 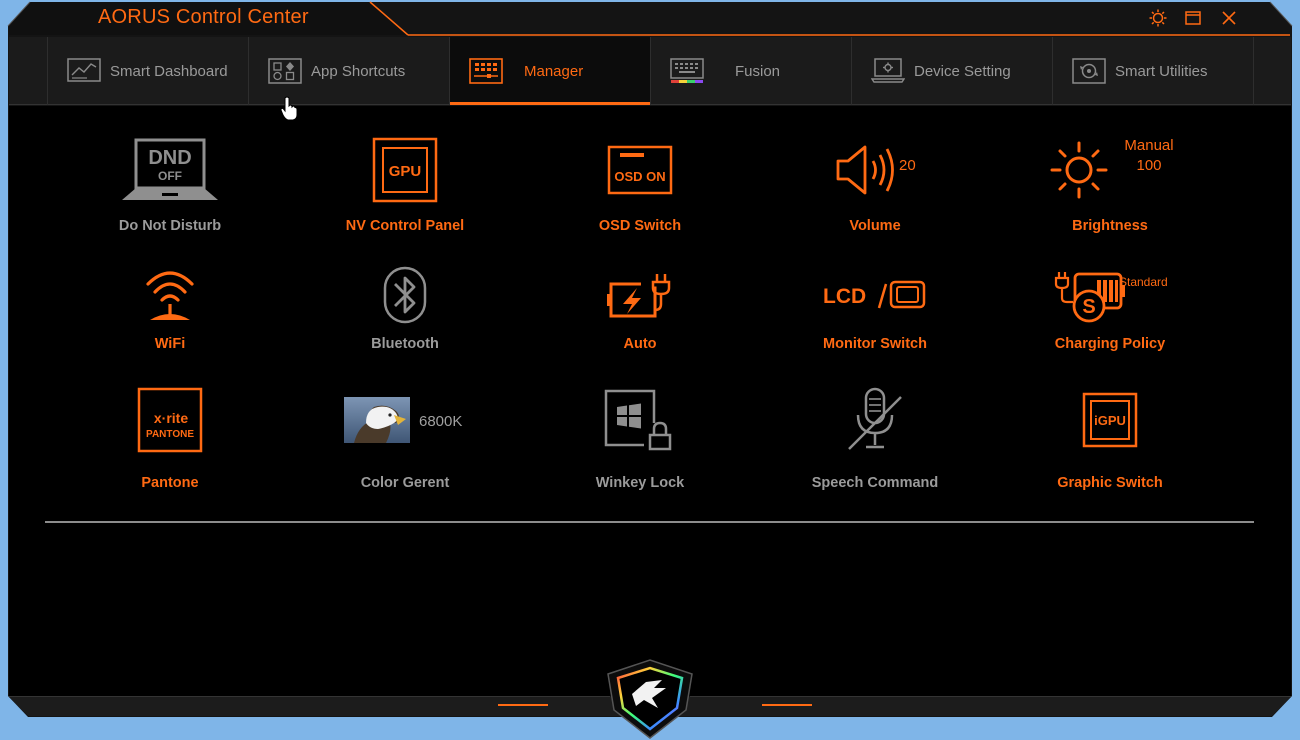 What do you see at coordinates (639, 176) in the screenshot?
I see `osd-icon-text: OSD ON` at bounding box center [639, 176].